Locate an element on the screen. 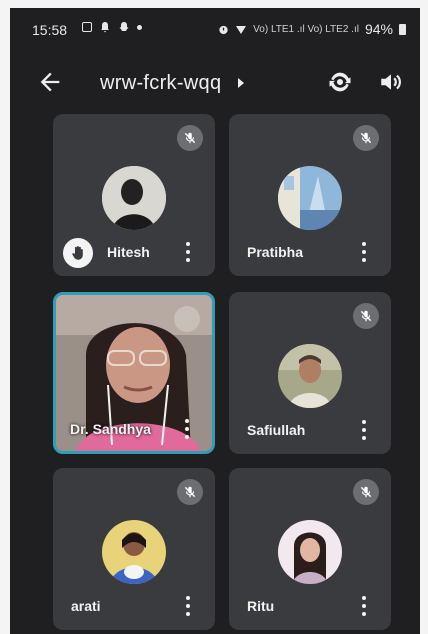 This screenshot has width=428, height=634. participant-tile-hitesh: Hitesh is located at coordinates (134, 195).